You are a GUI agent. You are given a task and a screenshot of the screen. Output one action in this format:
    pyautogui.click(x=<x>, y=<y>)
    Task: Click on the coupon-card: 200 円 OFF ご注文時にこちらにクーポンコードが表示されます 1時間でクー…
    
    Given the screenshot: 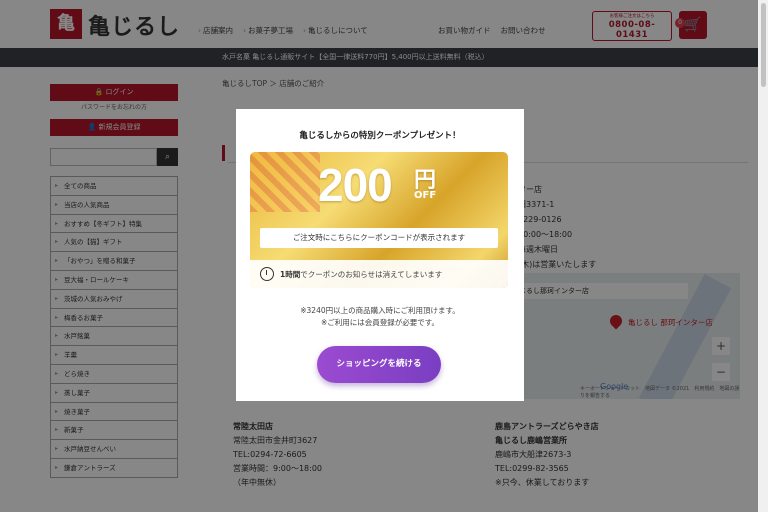 What is the action you would take?
    pyautogui.click(x=379, y=220)
    